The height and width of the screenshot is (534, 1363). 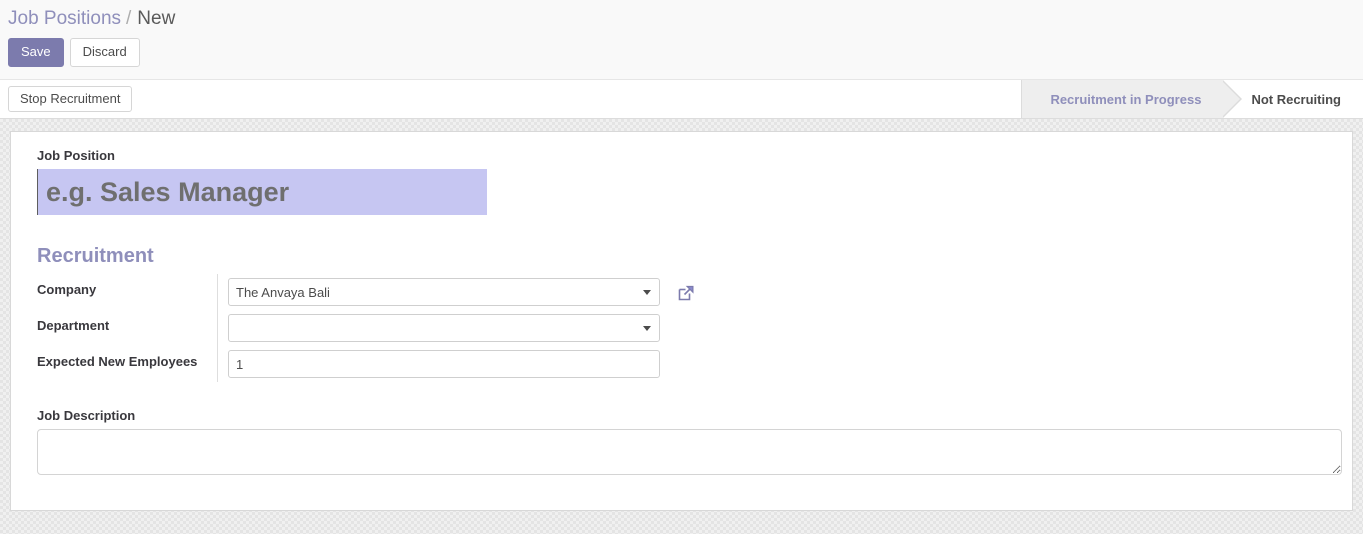 What do you see at coordinates (681, 15) in the screenshot?
I see `breadcrumb: Job Positions / New` at bounding box center [681, 15].